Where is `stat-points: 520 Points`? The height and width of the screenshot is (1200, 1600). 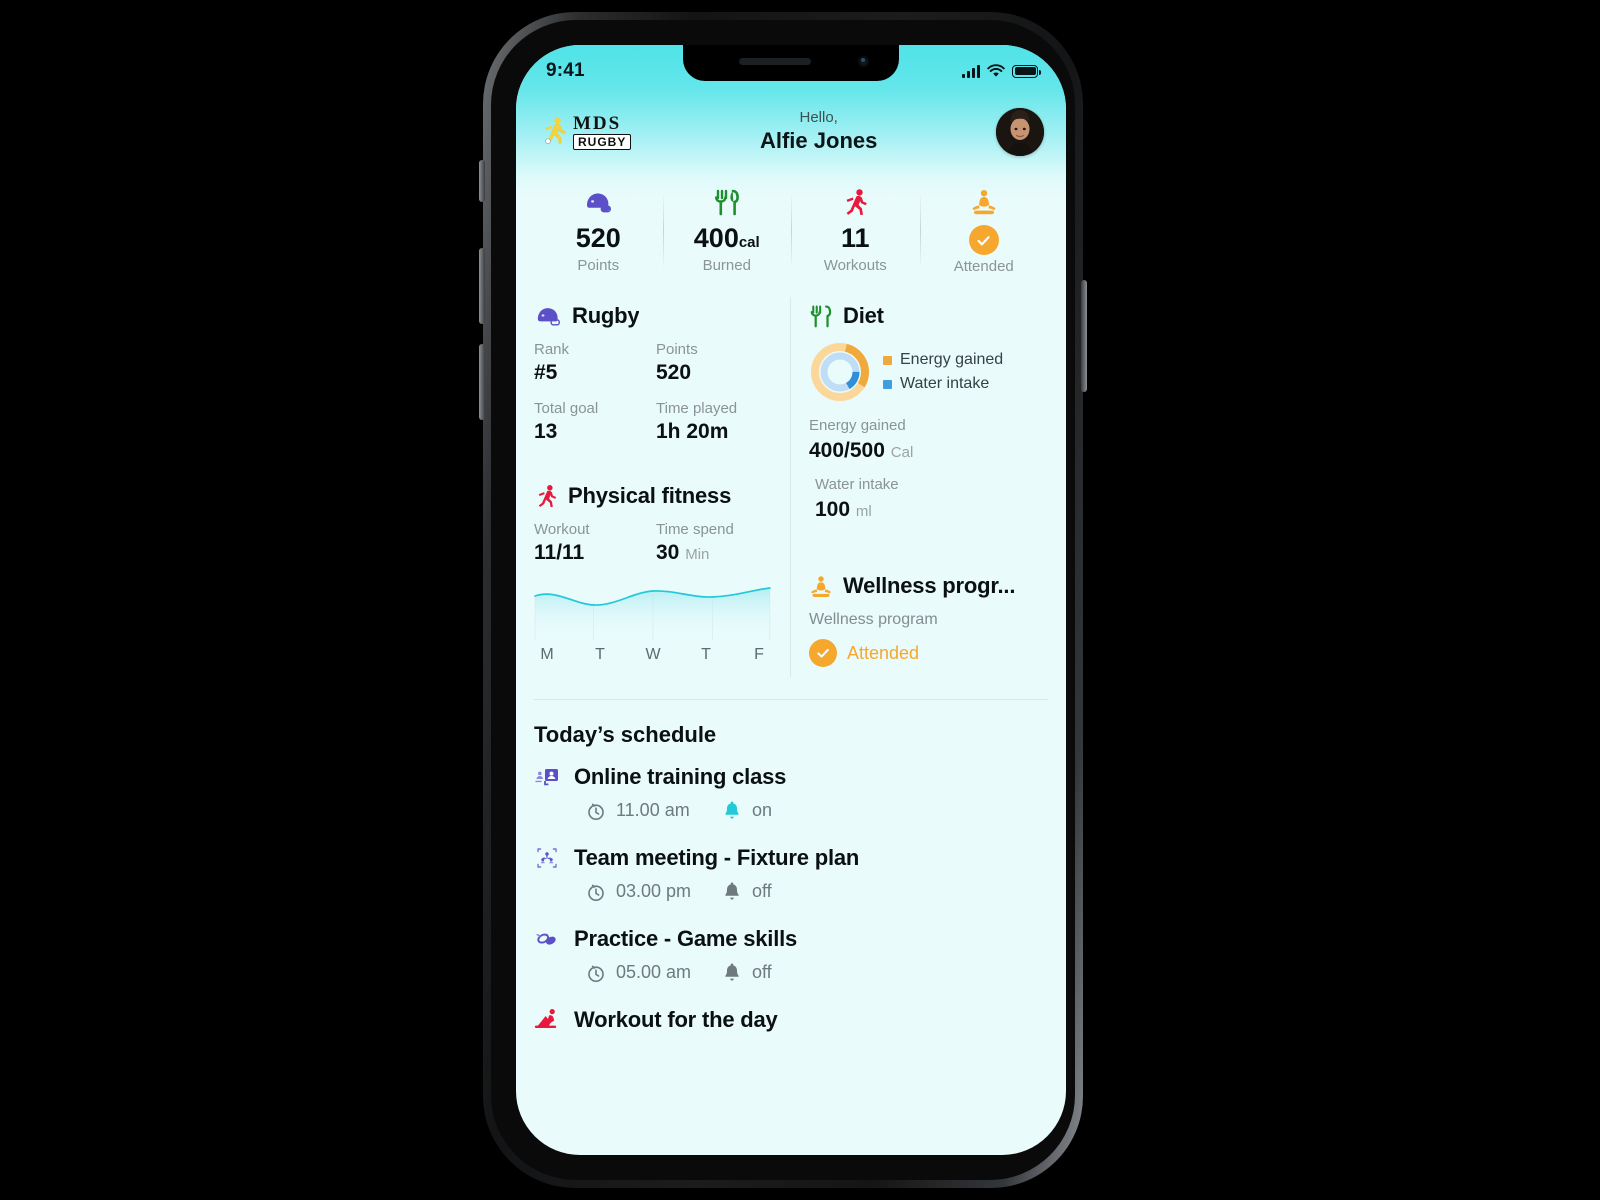 stat-points: 520 Points is located at coordinates (598, 231).